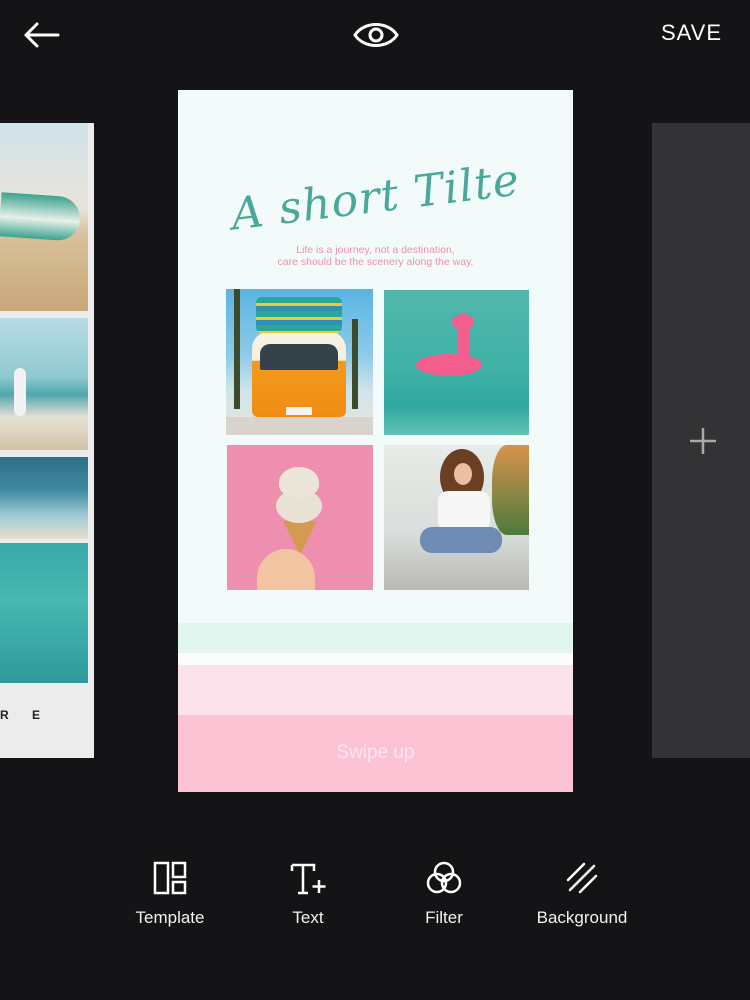 The image size is (750, 1000). I want to click on water-photo, so click(44, 613).